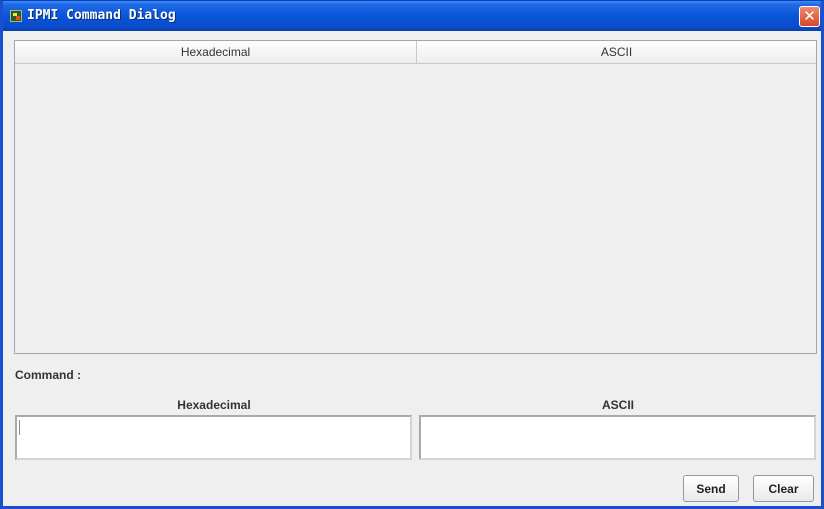  I want to click on text-caret, so click(19, 427).